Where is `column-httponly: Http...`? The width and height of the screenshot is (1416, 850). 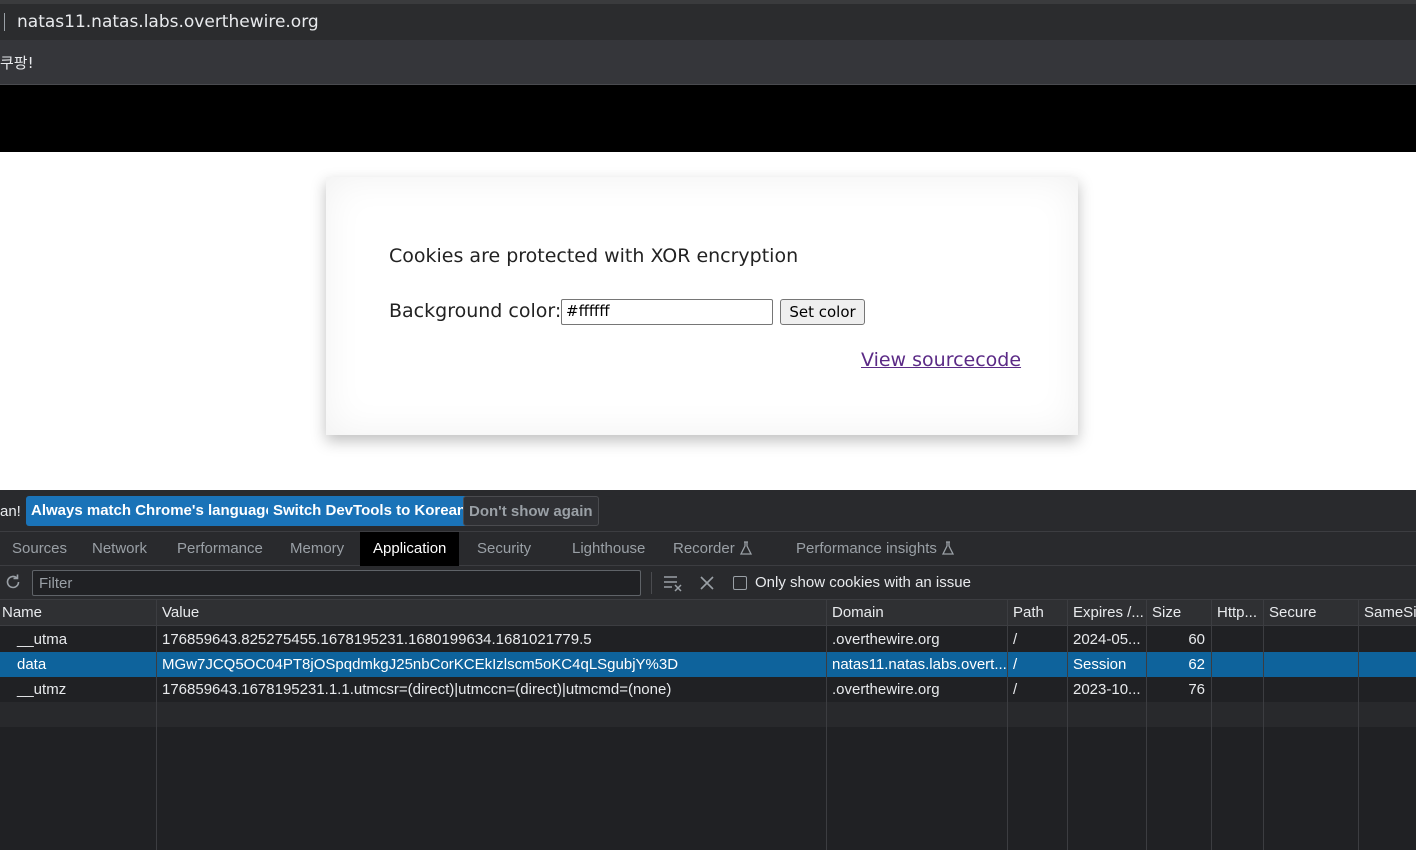 column-httponly: Http... is located at coordinates (1237, 613).